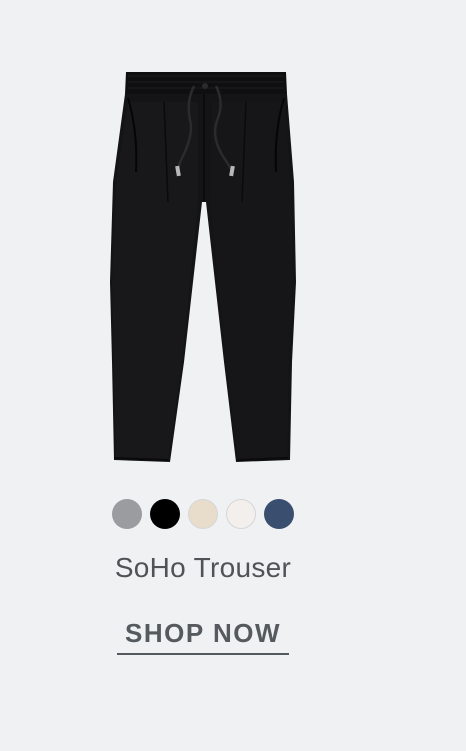 The width and height of the screenshot is (466, 751). Describe the element at coordinates (203, 568) in the screenshot. I see `product-name: SoHo Trouser` at that location.